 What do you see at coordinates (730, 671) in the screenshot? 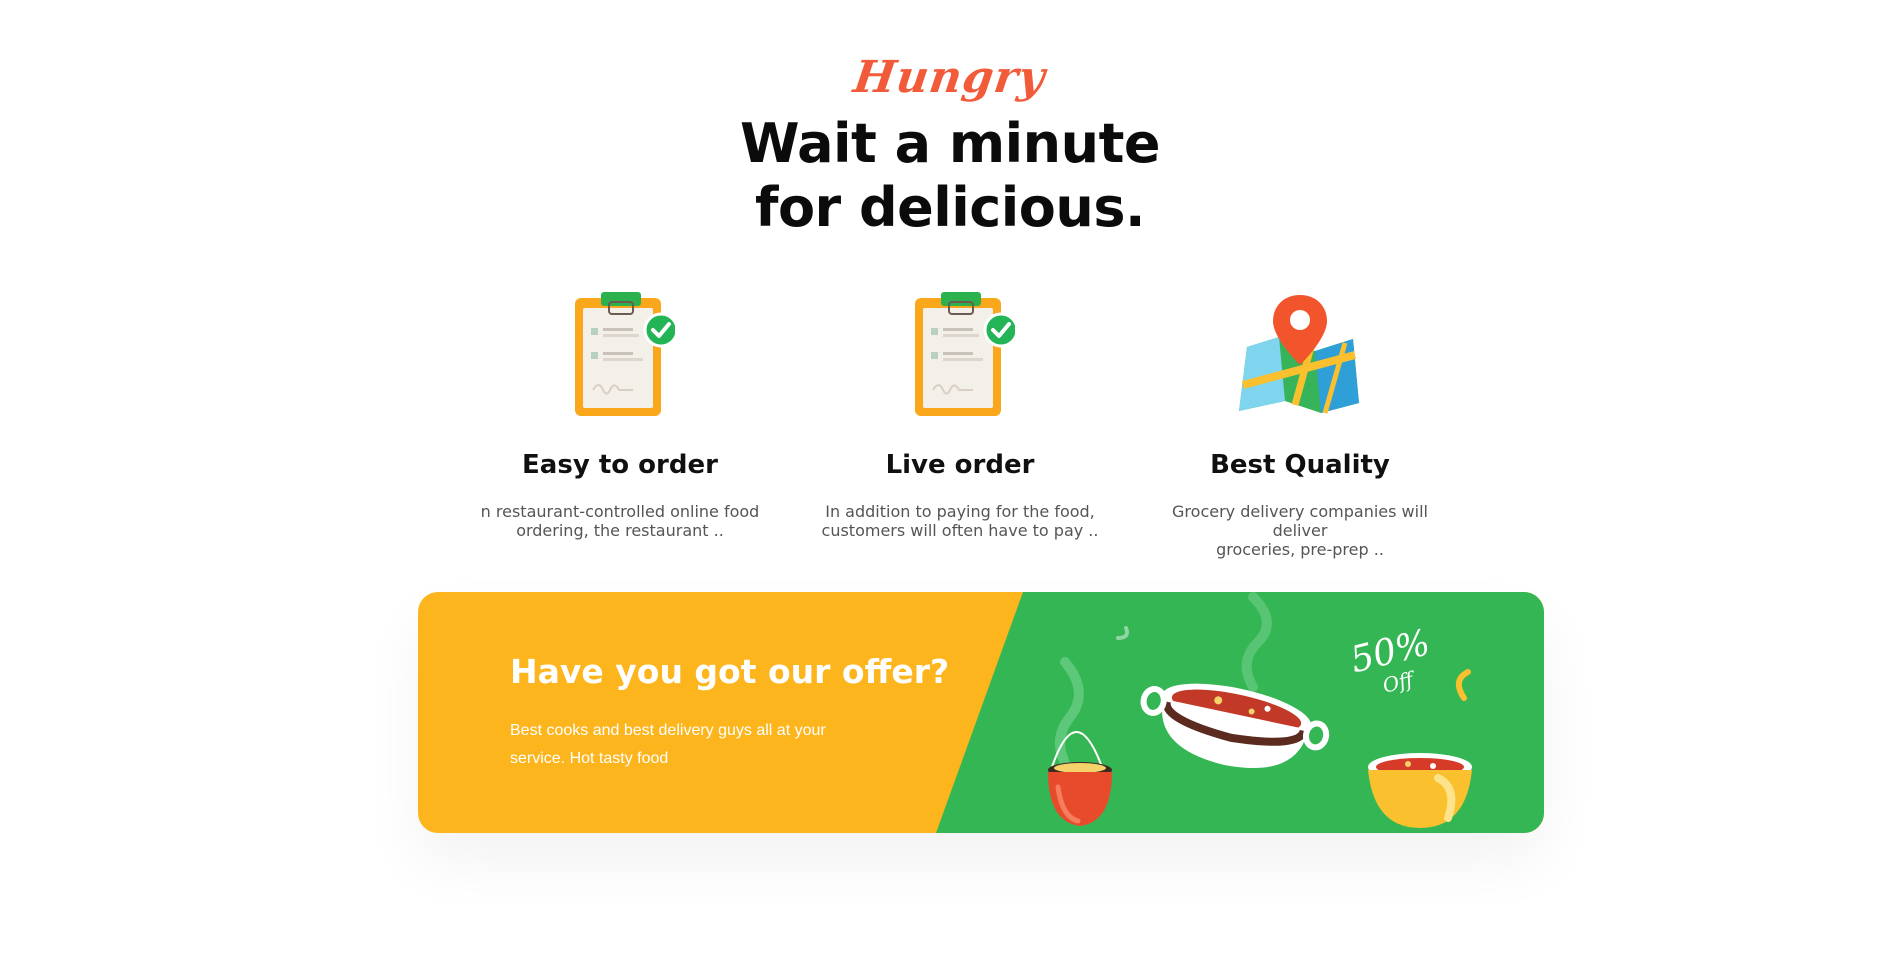
I see `offer-title: Have you got our offer?` at bounding box center [730, 671].